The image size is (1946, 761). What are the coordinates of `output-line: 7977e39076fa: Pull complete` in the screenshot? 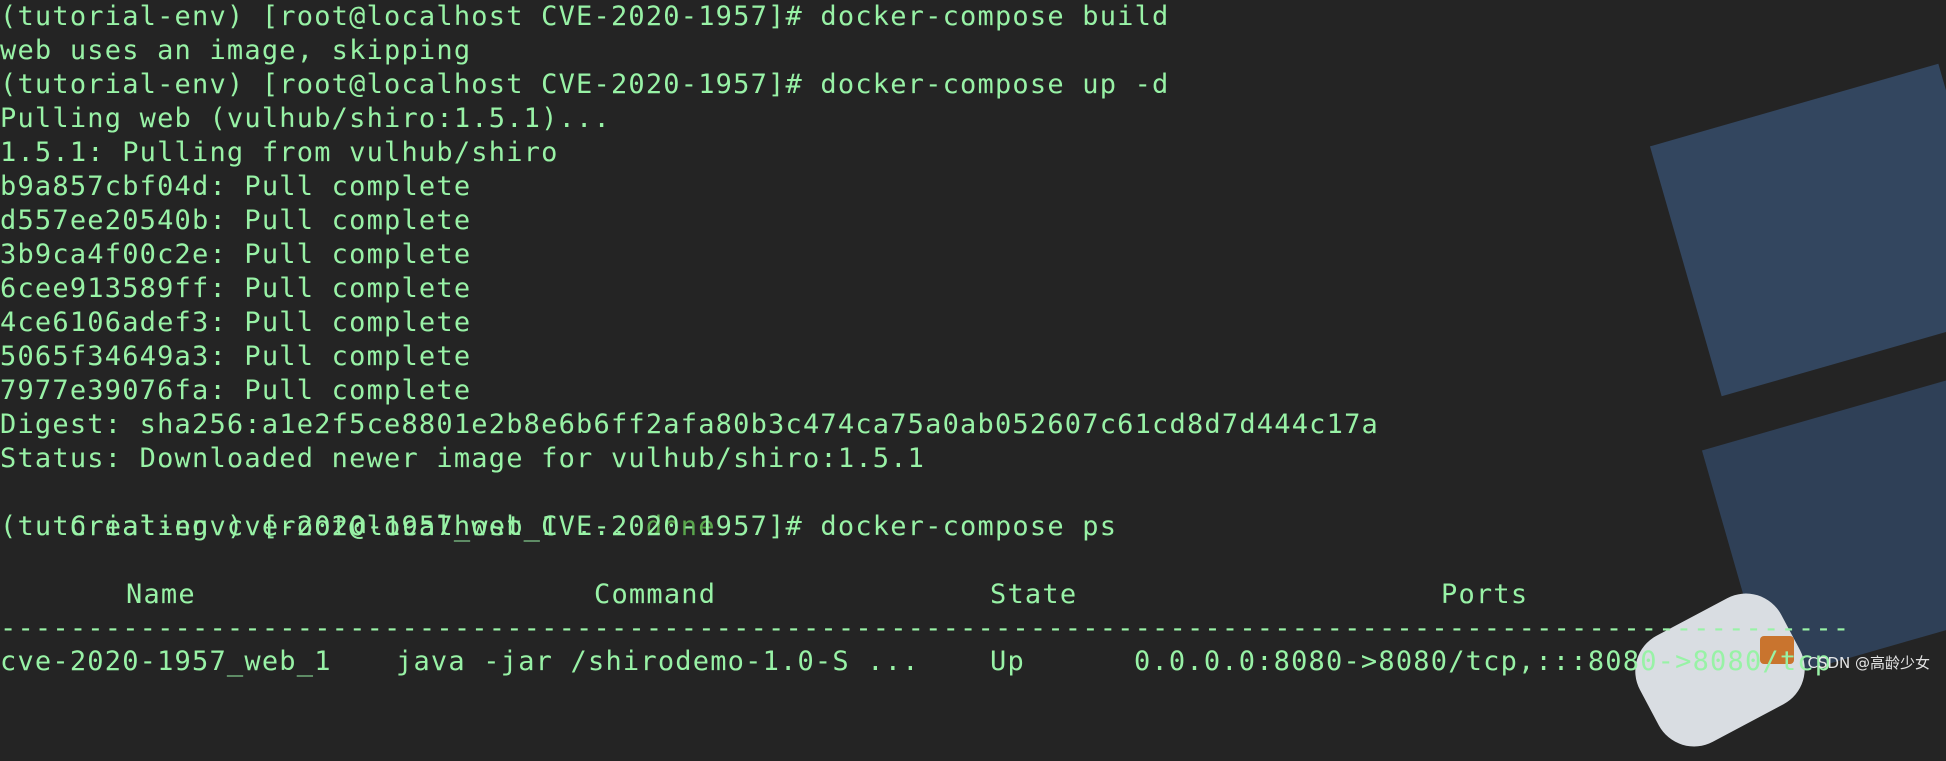 It's located at (236, 390).